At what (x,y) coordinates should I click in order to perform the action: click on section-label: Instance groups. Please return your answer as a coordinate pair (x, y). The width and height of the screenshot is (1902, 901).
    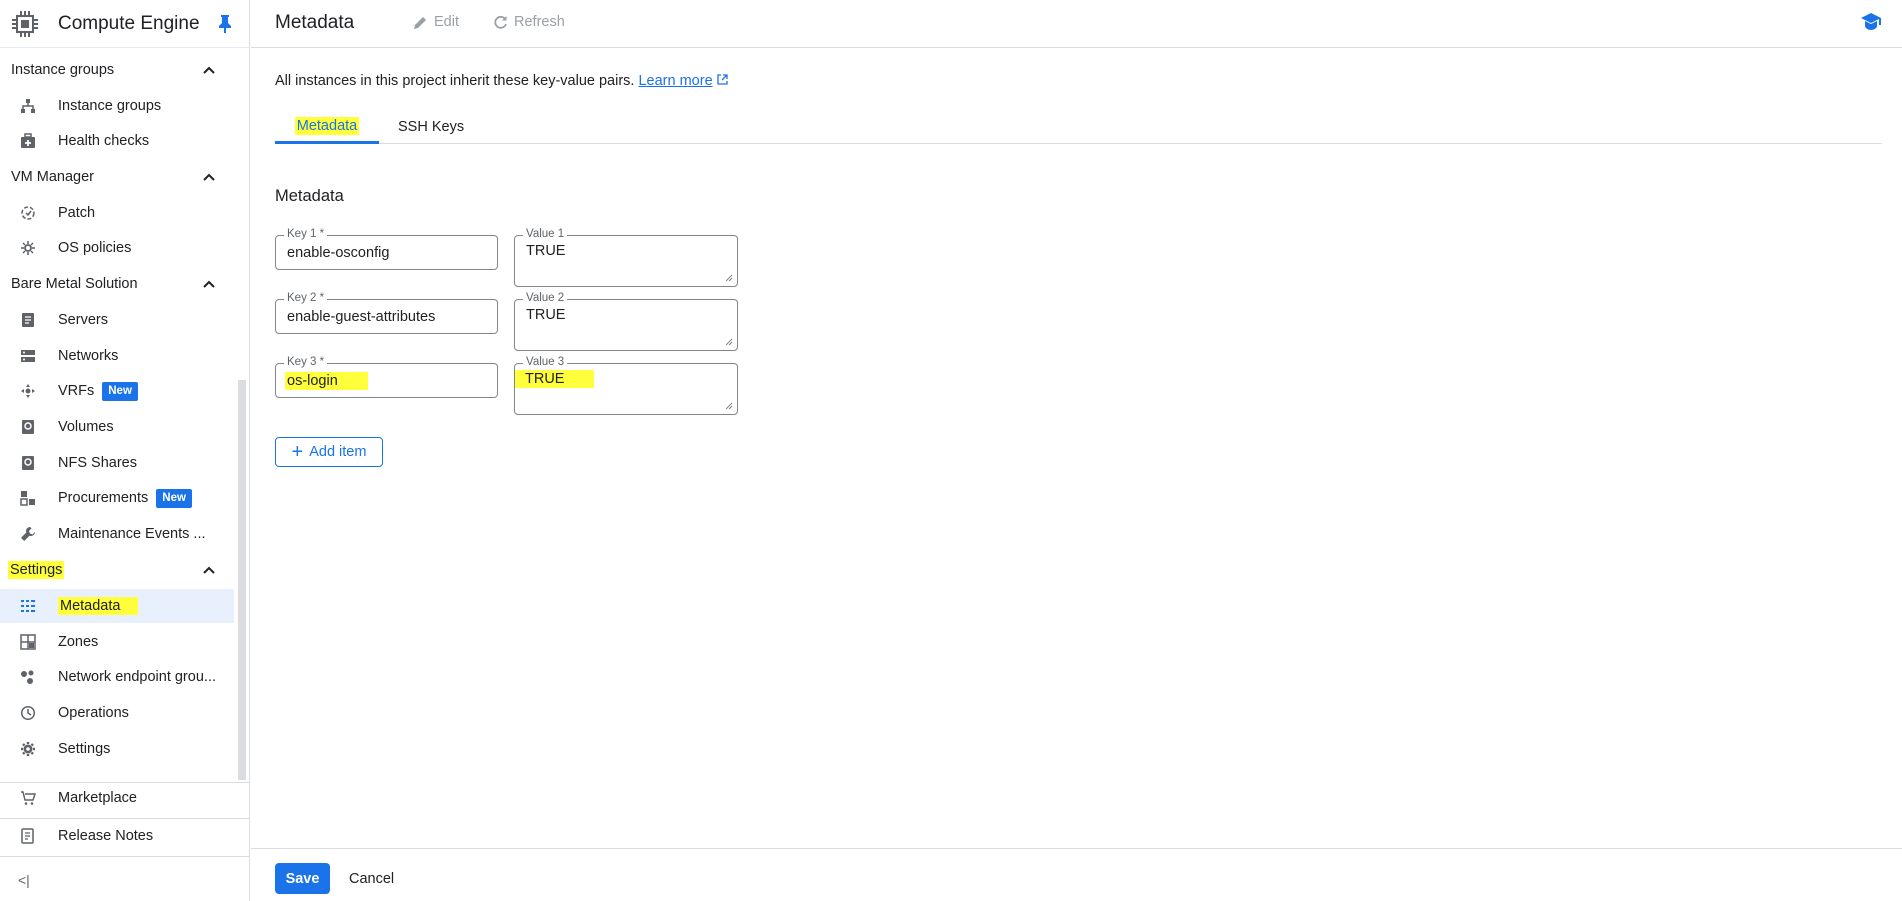
    Looking at the image, I should click on (63, 70).